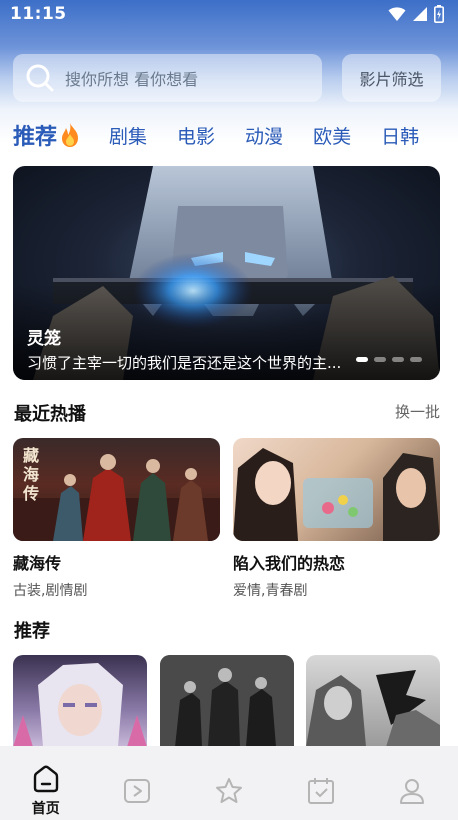  I want to click on section-title-recent: 最近热播, so click(50, 414).